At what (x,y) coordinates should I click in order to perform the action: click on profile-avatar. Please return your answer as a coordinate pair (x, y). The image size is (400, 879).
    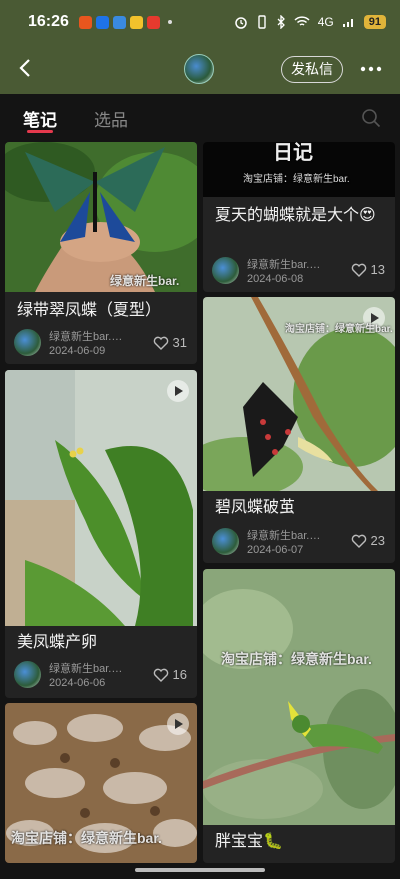
    Looking at the image, I should click on (199, 69).